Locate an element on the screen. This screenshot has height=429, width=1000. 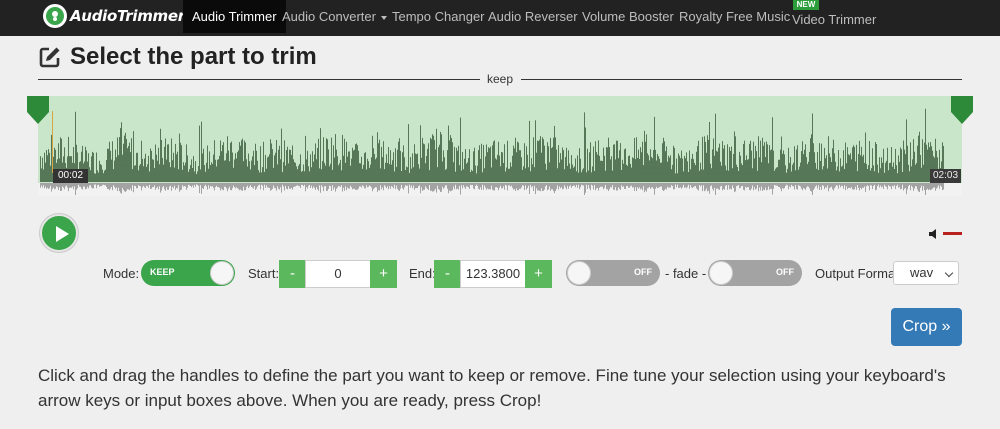
end-decrement-button: - is located at coordinates (447, 274).